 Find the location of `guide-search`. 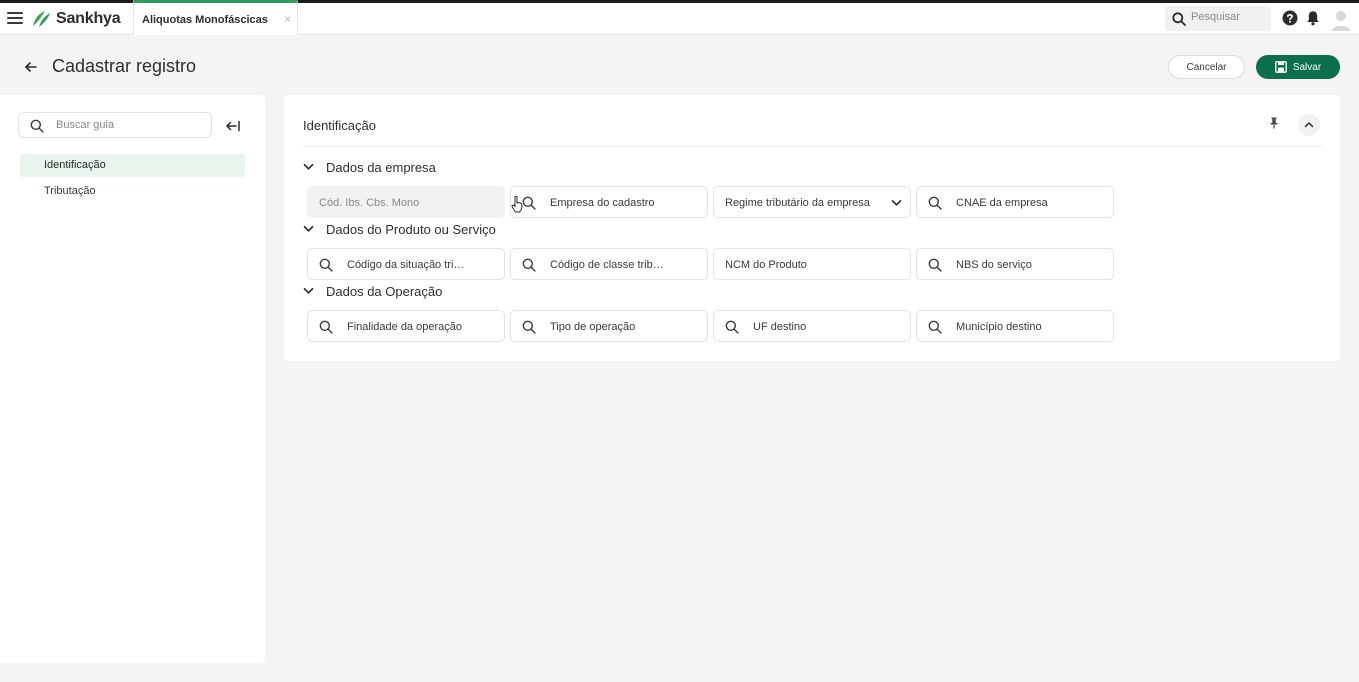

guide-search is located at coordinates (115, 125).